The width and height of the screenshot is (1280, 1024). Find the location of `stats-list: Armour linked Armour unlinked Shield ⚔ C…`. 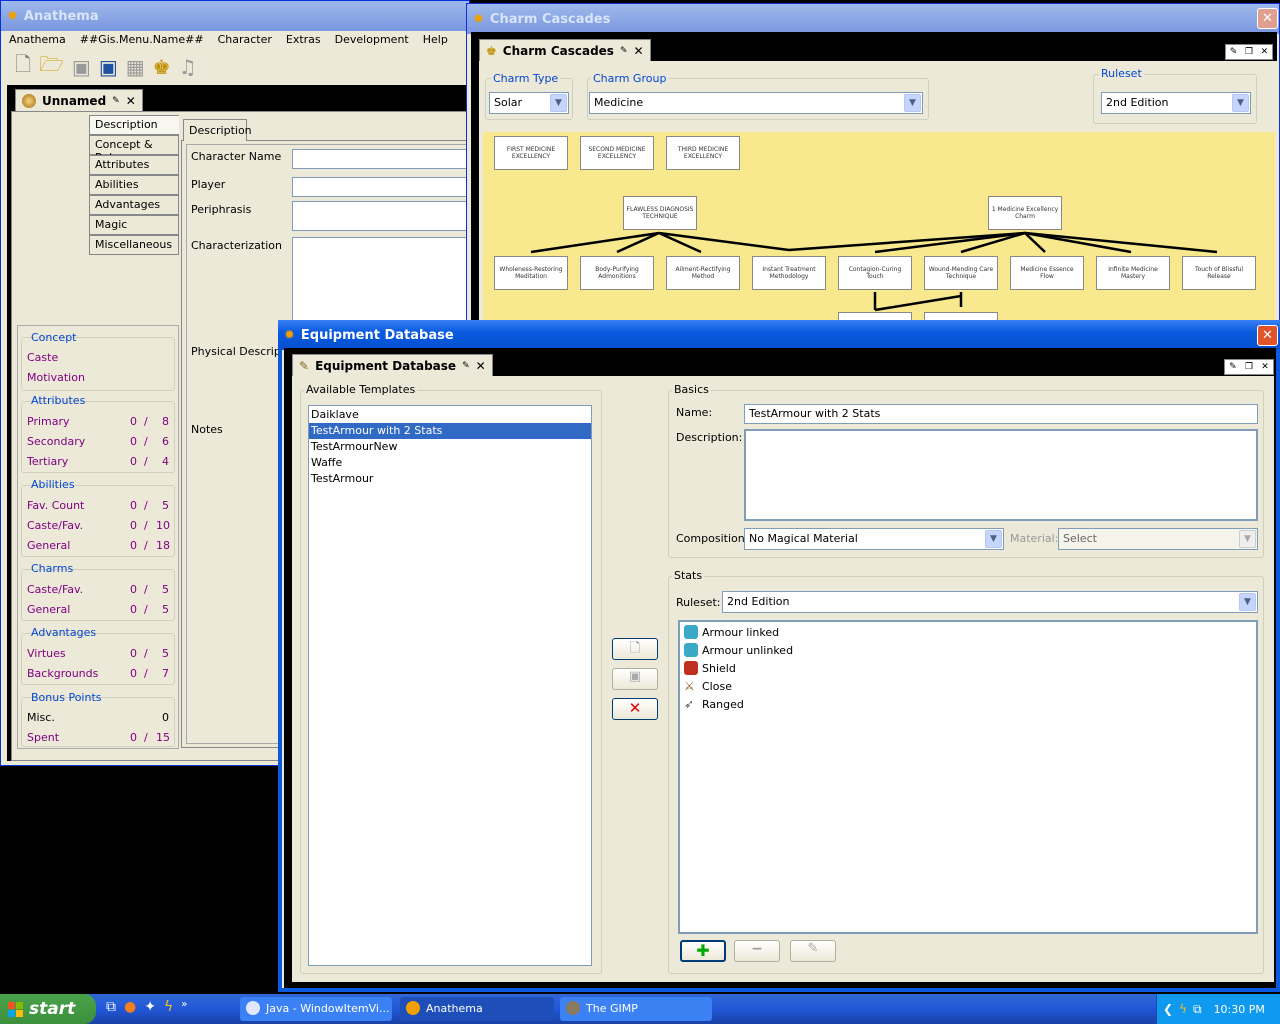

stats-list: Armour linked Armour unlinked Shield ⚔ C… is located at coordinates (968, 777).